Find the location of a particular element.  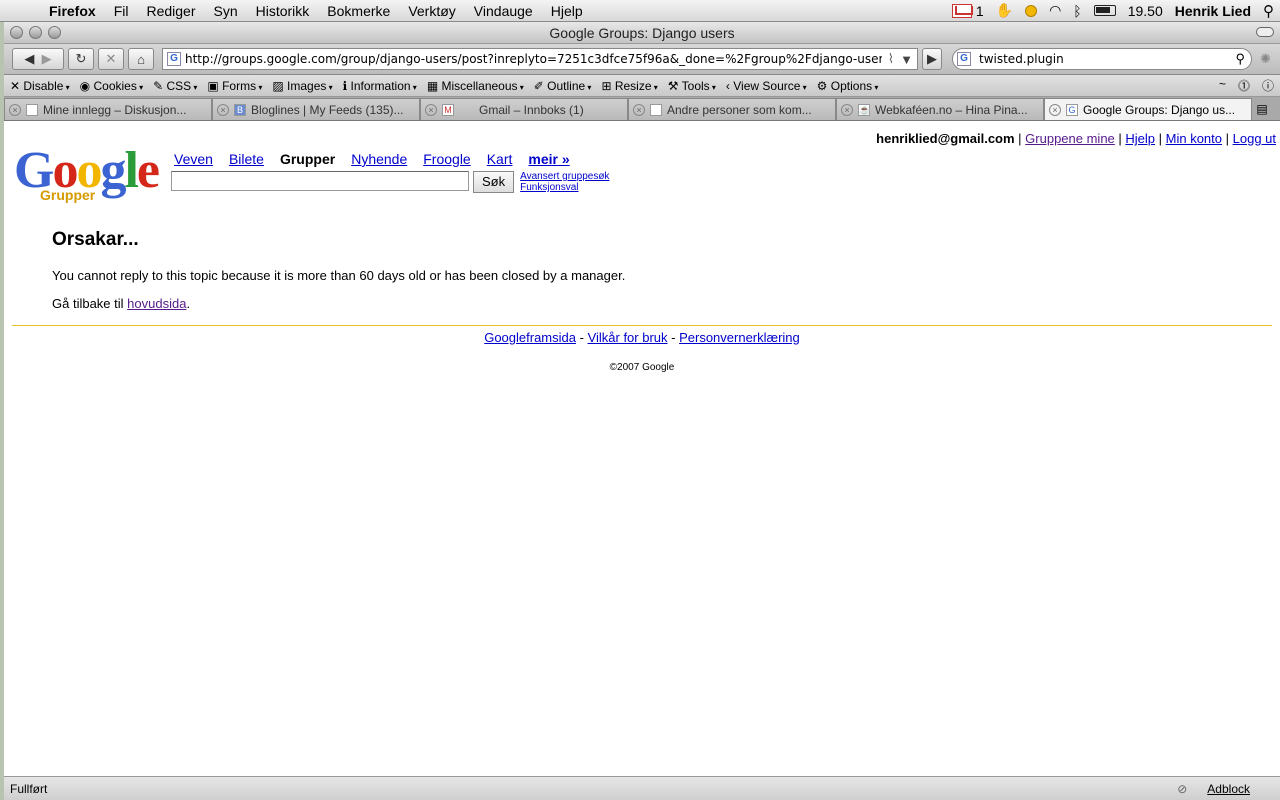

devbar-outline: ✐ Outline is located at coordinates (563, 86).